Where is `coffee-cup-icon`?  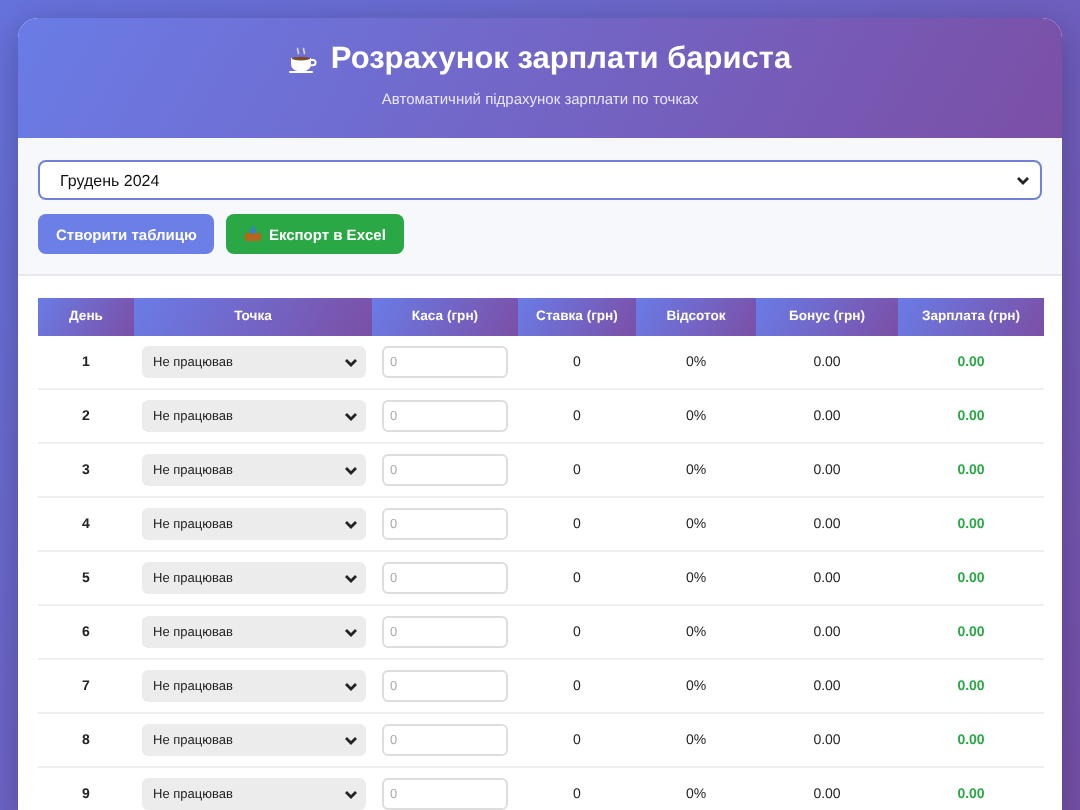 coffee-cup-icon is located at coordinates (303, 60).